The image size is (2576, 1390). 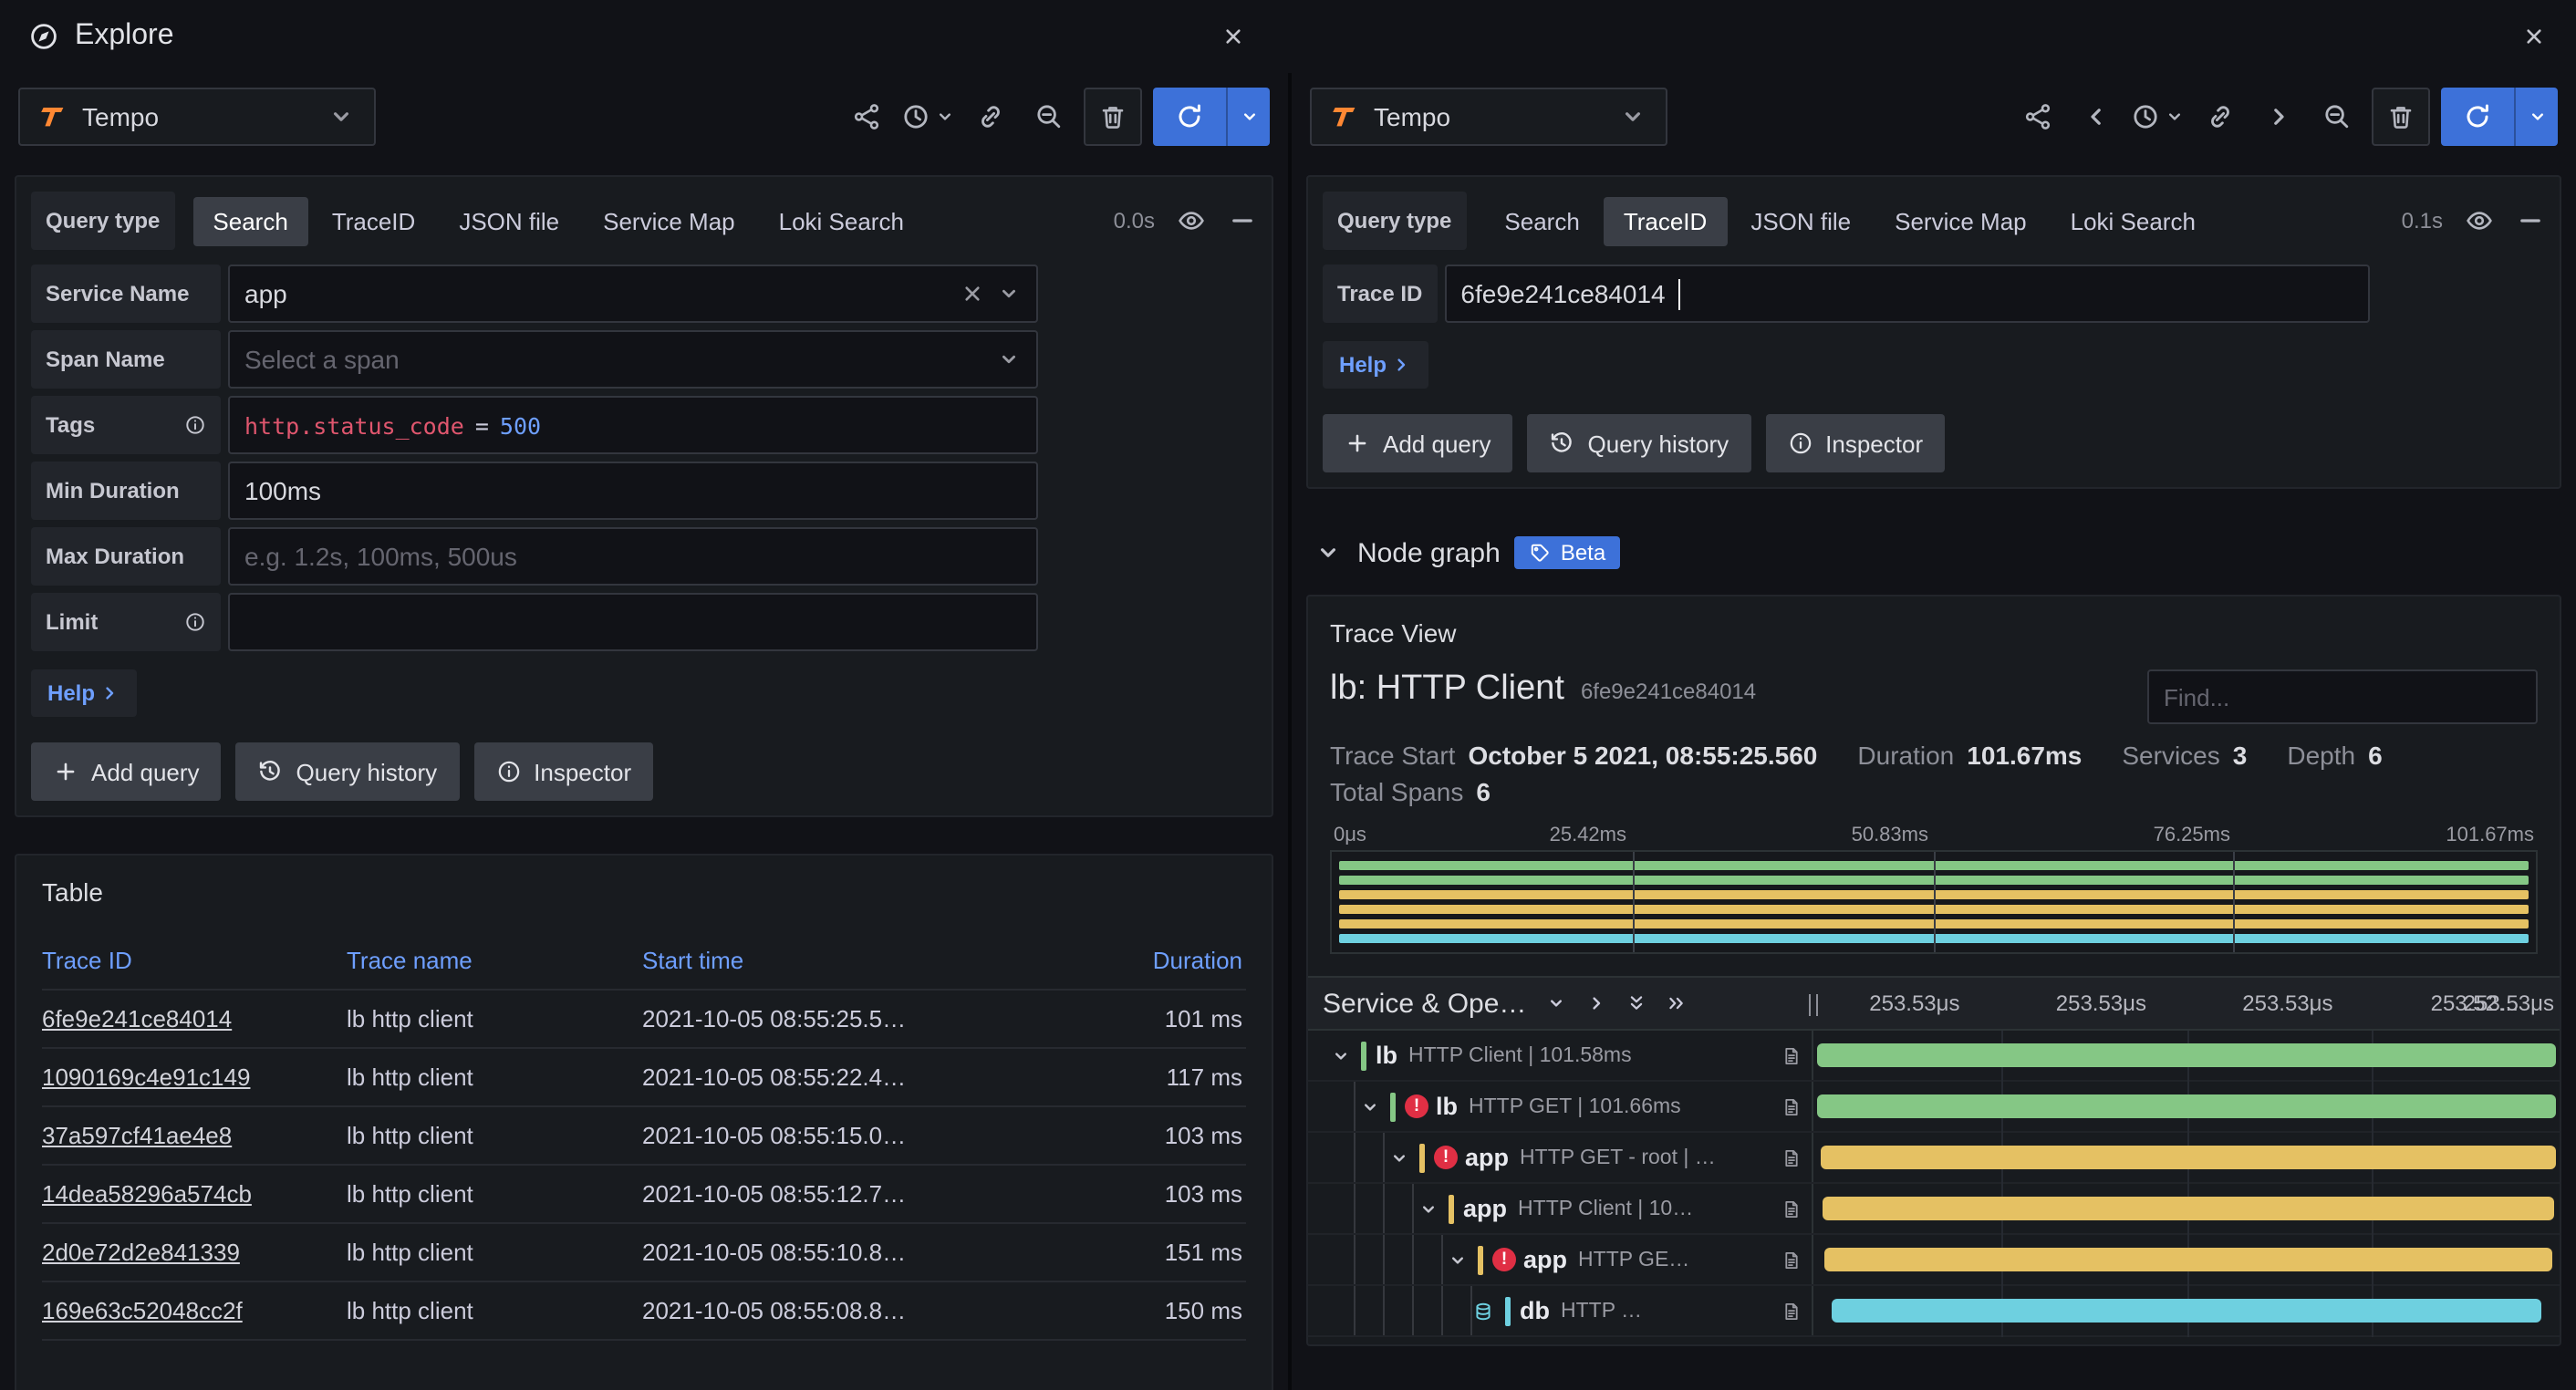 I want to click on table-row-cell: 1090169c4e91c149, so click(x=194, y=1078).